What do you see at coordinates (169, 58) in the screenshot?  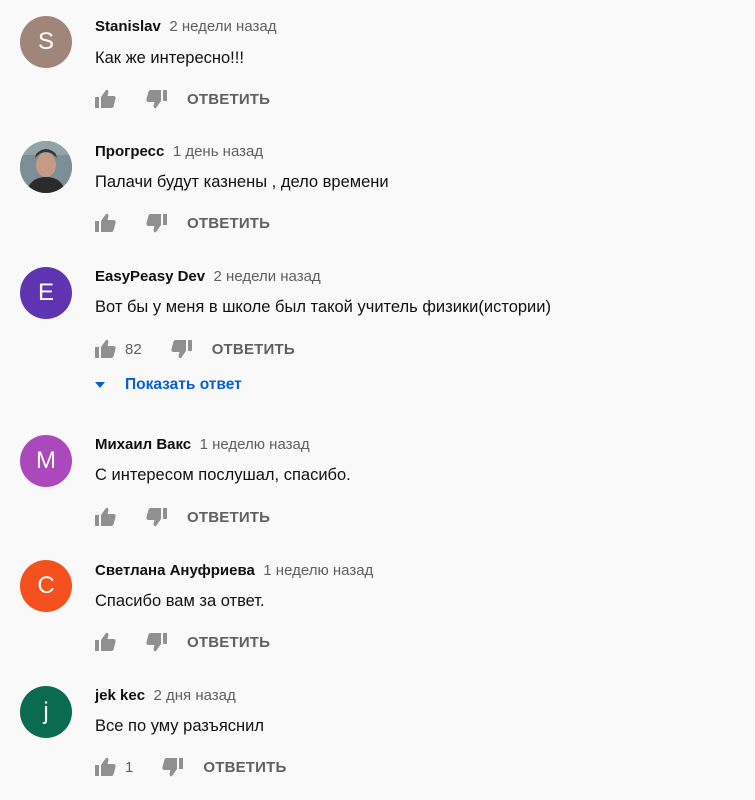 I see `comment-text: Как же интересно!!!` at bounding box center [169, 58].